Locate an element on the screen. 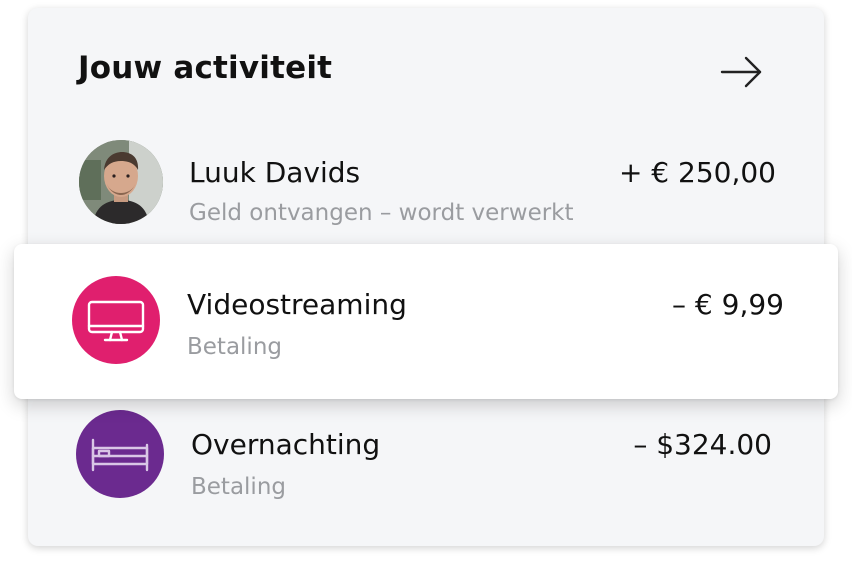 The height and width of the screenshot is (566, 852). avatar is located at coordinates (121, 182).